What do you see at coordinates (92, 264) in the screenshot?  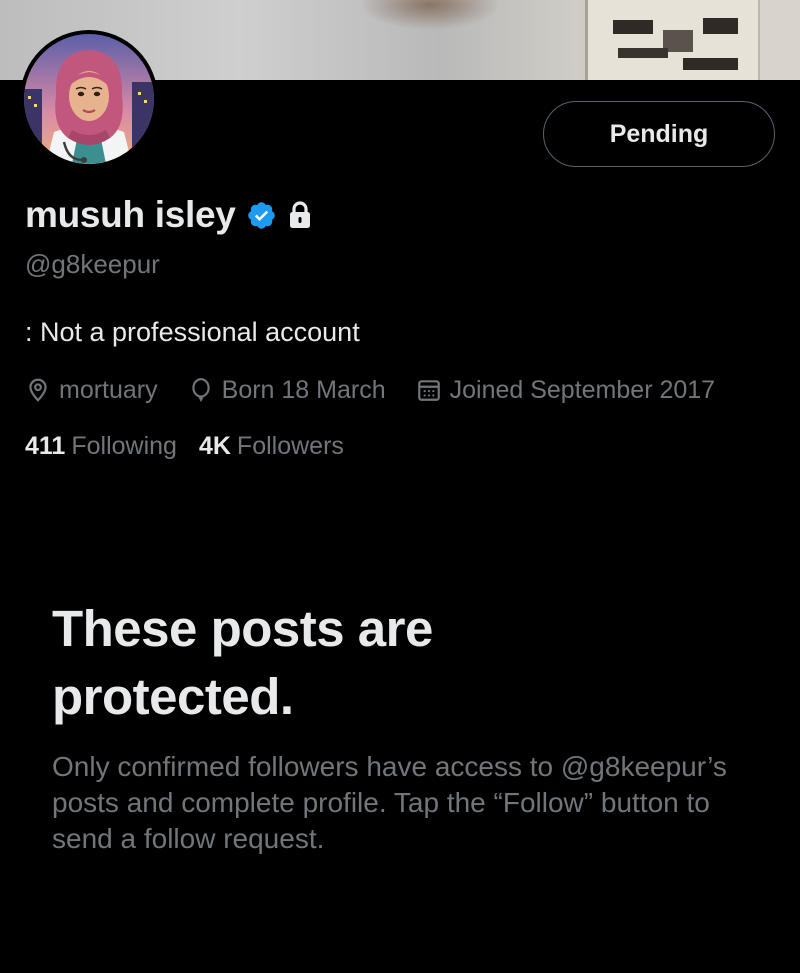 I see `profile-handle: @g8keepur` at bounding box center [92, 264].